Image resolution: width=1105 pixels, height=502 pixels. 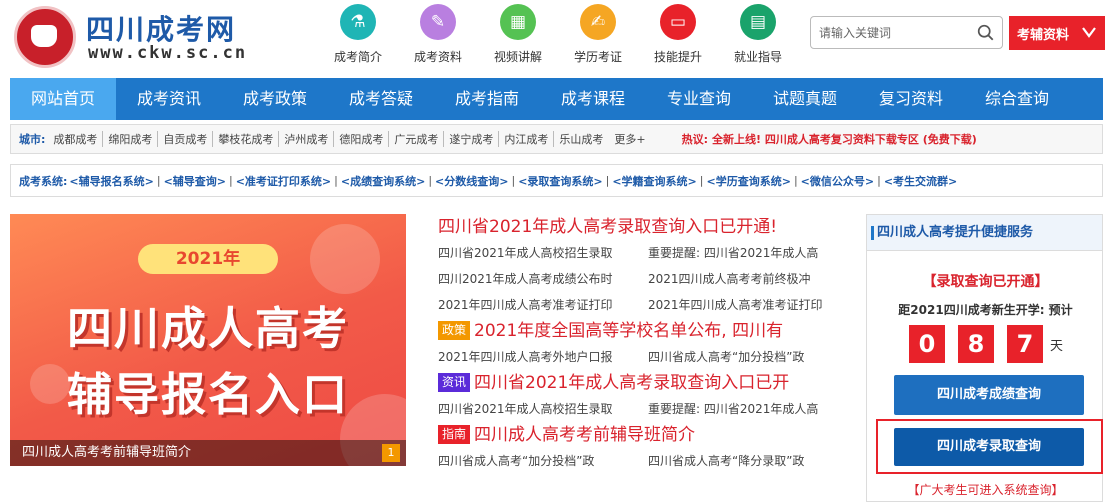 What do you see at coordinates (381, 99) in the screenshot?
I see `main-nav-faq: 成考答疑` at bounding box center [381, 99].